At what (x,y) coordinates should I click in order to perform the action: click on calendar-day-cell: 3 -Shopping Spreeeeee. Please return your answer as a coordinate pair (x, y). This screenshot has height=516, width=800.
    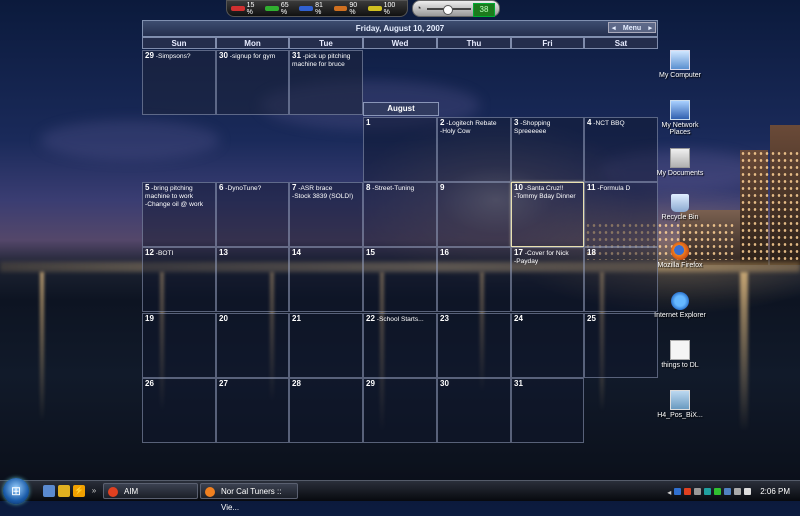
    Looking at the image, I should click on (547, 149).